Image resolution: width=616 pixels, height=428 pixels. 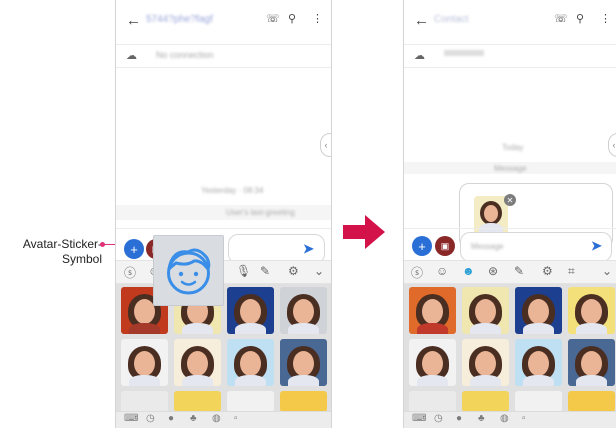 What do you see at coordinates (493, 271) in the screenshot?
I see `gif-search-icon: ⊛` at bounding box center [493, 271].